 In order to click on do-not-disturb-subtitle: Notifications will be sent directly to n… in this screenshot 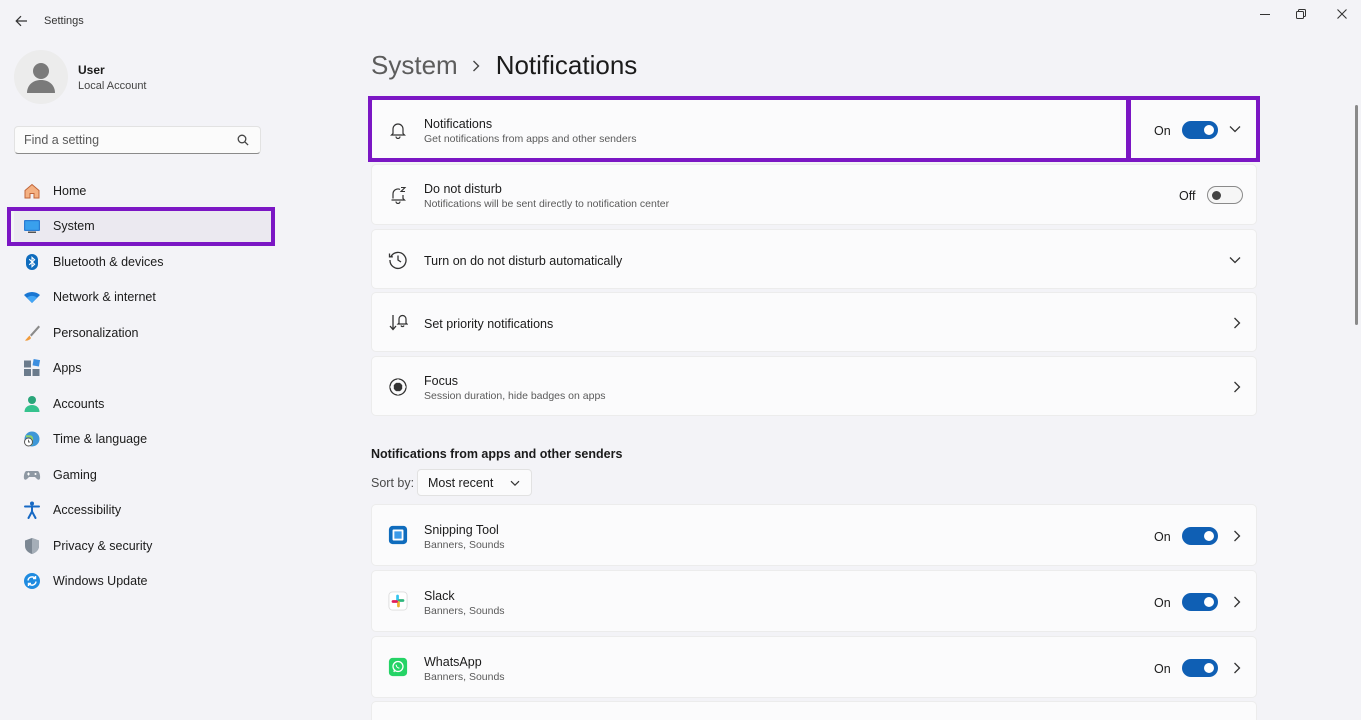, I will do `click(547, 204)`.